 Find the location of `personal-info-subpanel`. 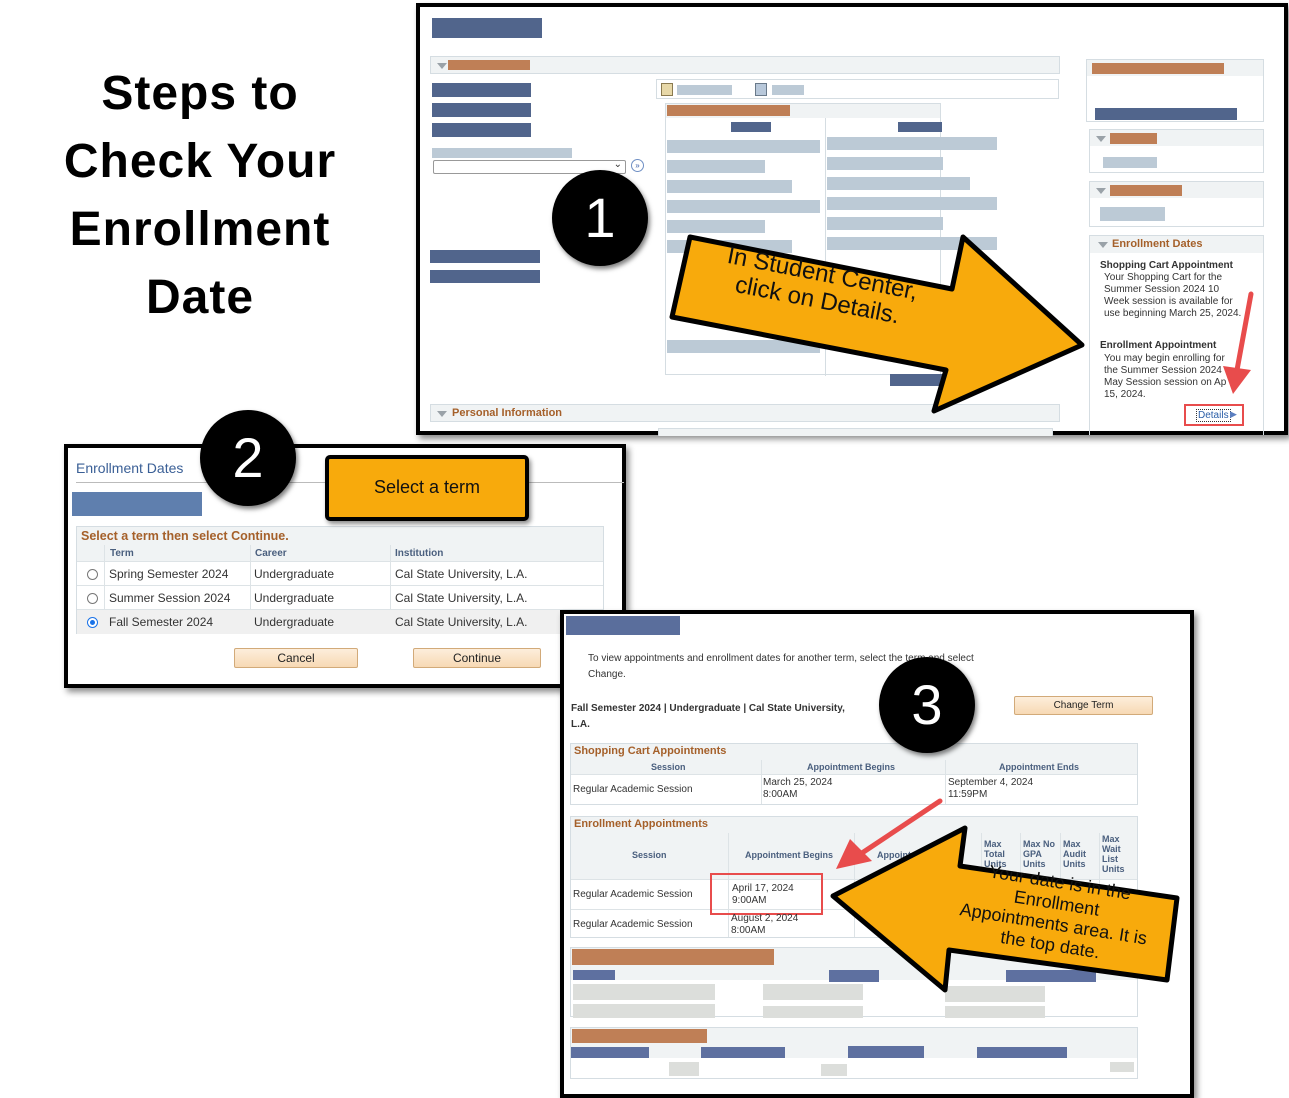

personal-info-subpanel is located at coordinates (855, 432).